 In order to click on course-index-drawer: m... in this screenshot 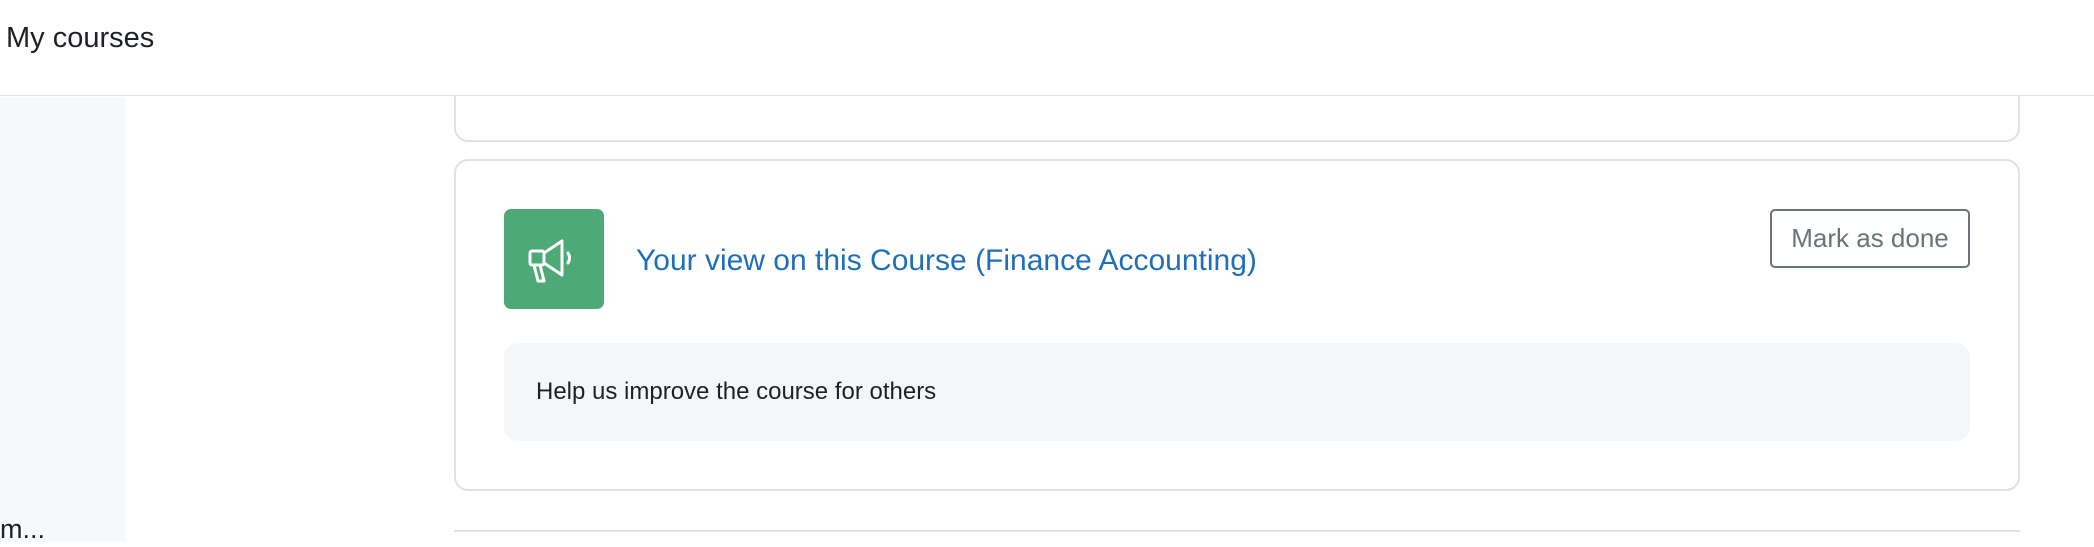, I will do `click(63, 320)`.